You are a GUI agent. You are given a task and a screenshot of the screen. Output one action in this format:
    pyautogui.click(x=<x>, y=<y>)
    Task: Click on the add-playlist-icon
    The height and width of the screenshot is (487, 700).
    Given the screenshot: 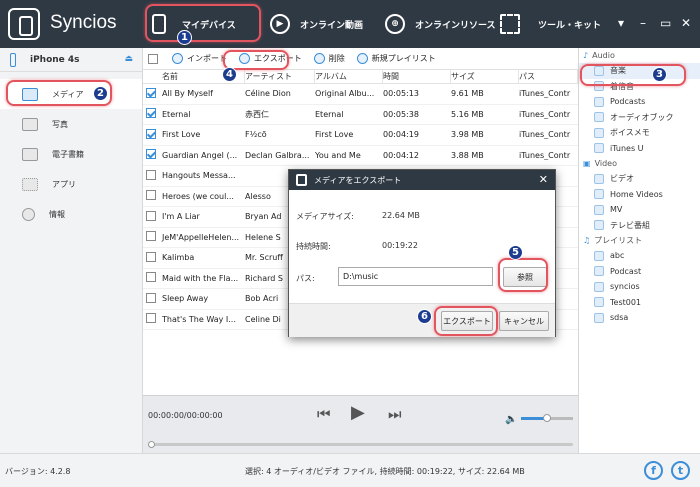 What is the action you would take?
    pyautogui.click(x=362, y=58)
    